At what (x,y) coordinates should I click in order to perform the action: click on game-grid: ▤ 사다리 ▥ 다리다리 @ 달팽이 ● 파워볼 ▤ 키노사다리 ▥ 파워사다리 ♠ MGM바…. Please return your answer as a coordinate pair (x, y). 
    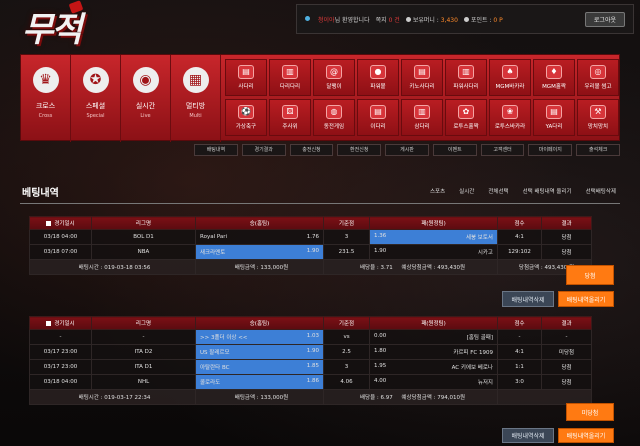
    Looking at the image, I should click on (422, 99).